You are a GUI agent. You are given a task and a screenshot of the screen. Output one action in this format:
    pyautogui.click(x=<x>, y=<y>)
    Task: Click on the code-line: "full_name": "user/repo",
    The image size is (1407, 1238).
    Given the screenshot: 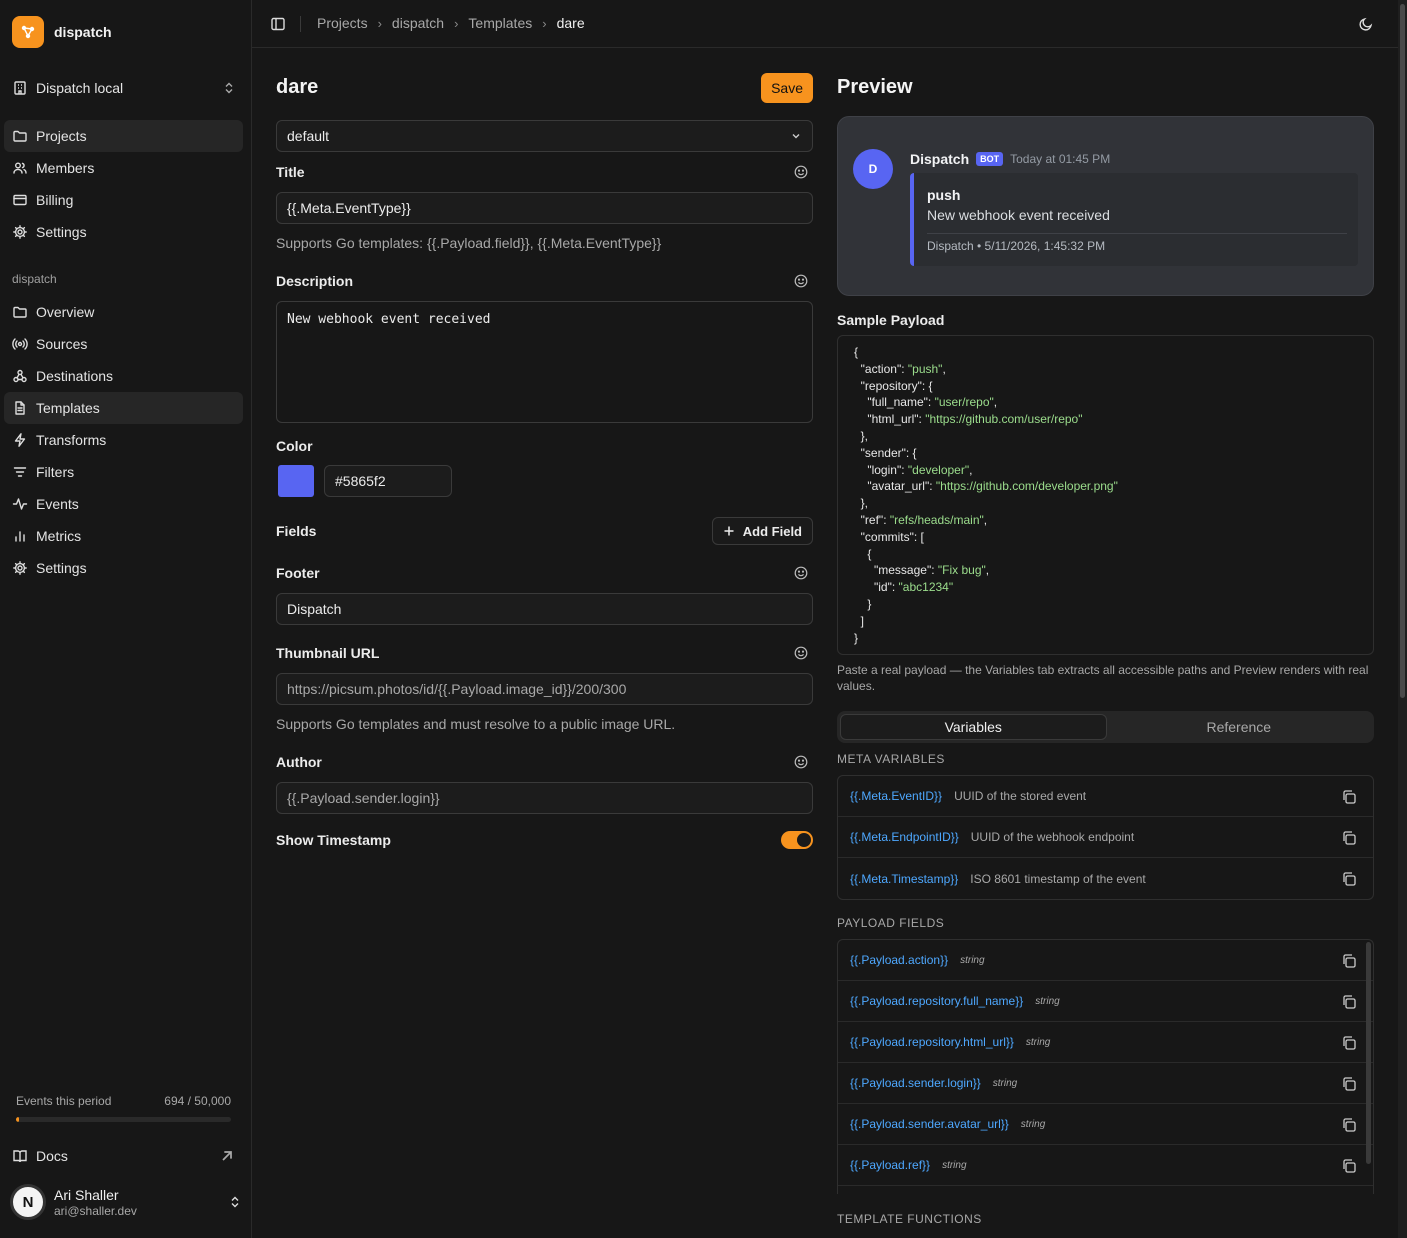 What is the action you would take?
    pyautogui.click(x=926, y=402)
    